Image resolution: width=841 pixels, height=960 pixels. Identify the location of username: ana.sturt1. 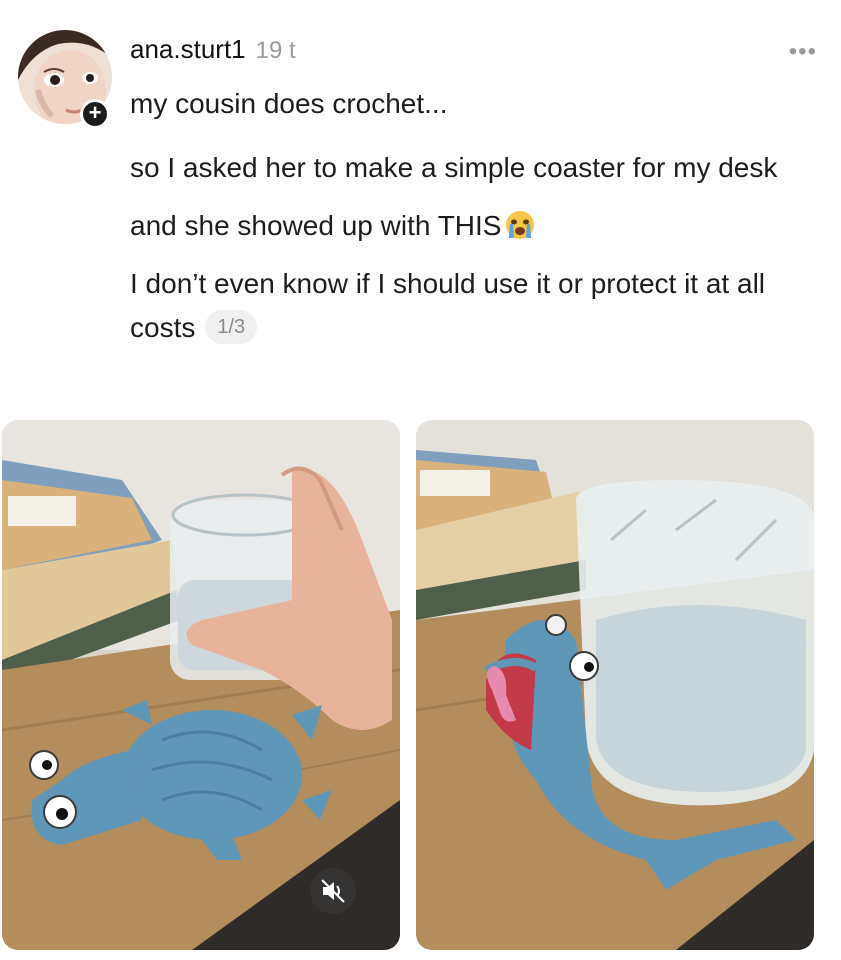
(188, 49).